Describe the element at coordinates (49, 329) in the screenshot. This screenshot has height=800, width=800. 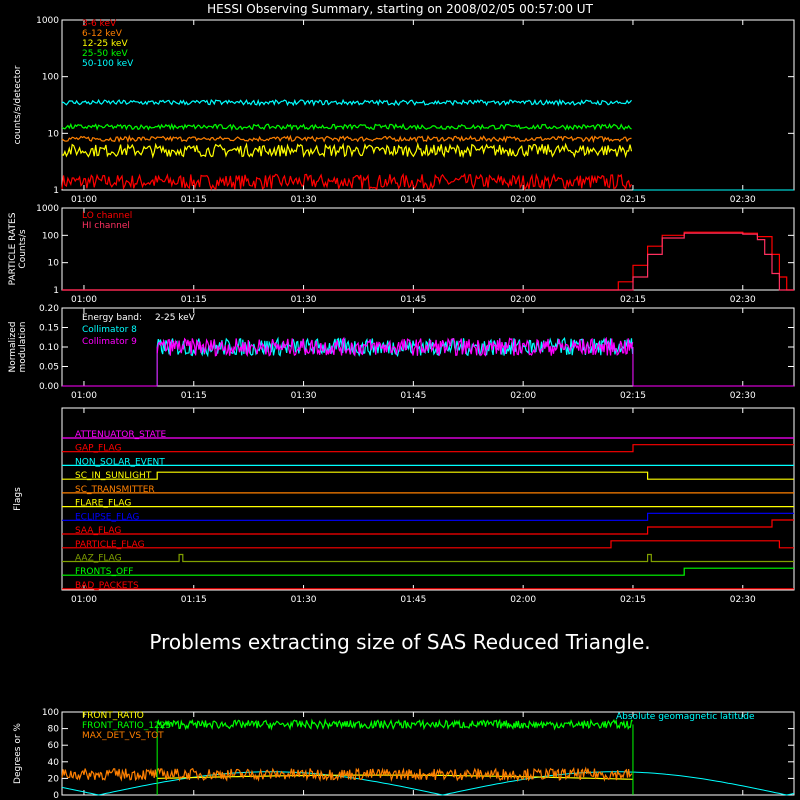
I see `y-tick-label: 0.15` at that location.